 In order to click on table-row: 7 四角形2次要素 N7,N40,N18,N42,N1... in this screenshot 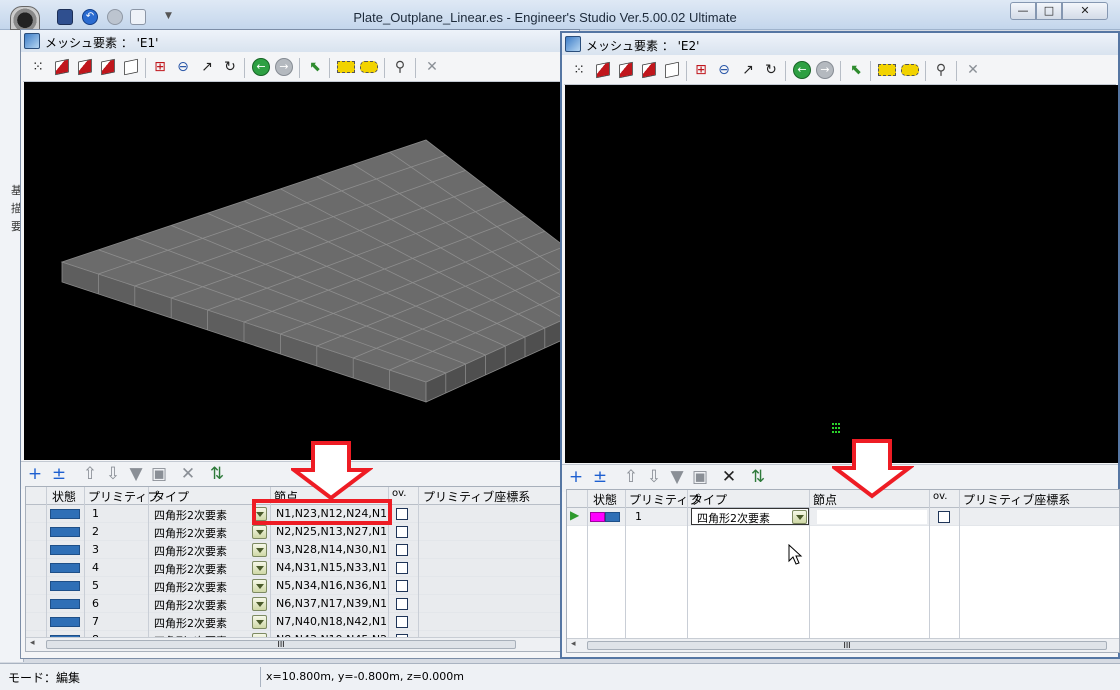, I will do `click(295, 622)`.